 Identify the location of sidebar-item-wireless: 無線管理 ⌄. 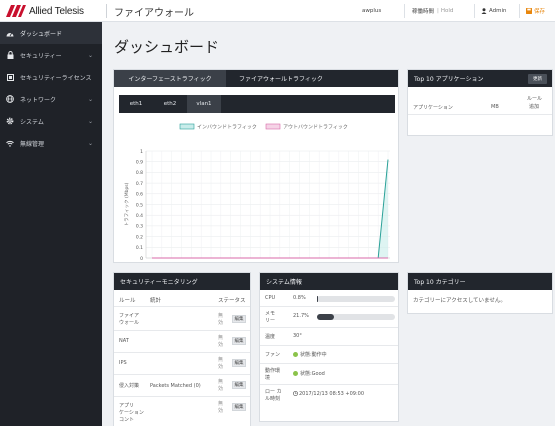
(51, 143).